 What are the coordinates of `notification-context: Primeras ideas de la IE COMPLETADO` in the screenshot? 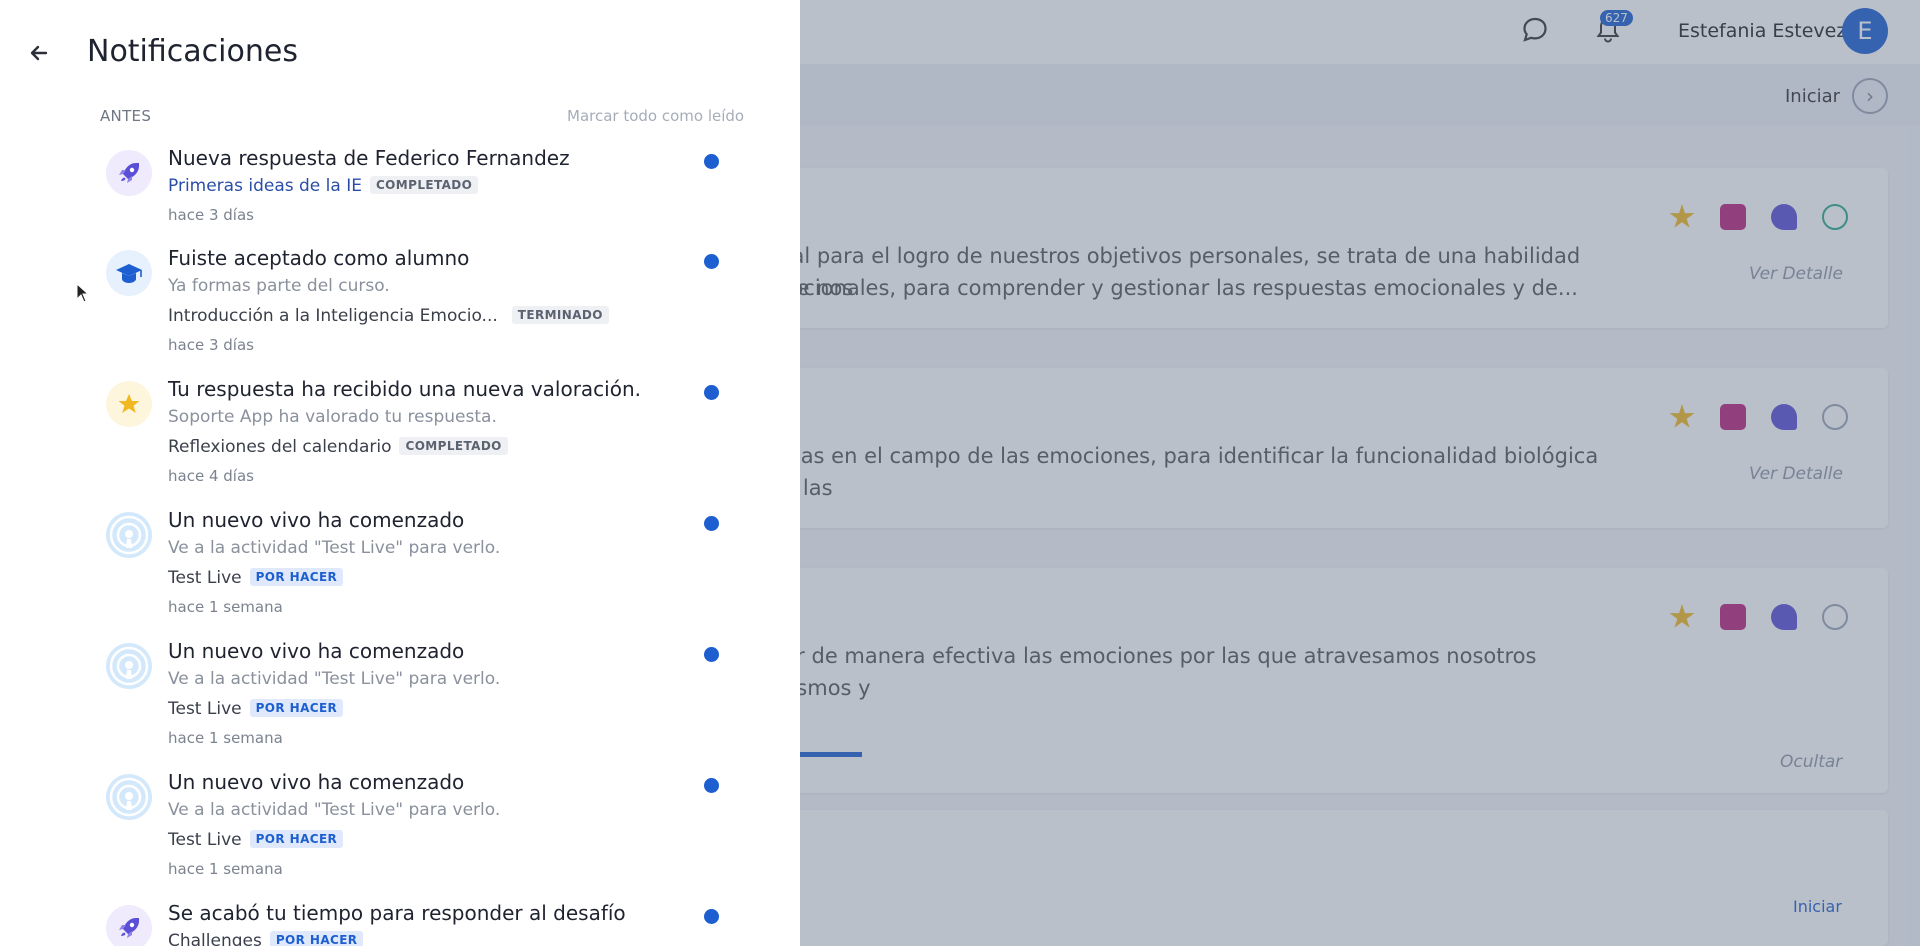 It's located at (323, 186).